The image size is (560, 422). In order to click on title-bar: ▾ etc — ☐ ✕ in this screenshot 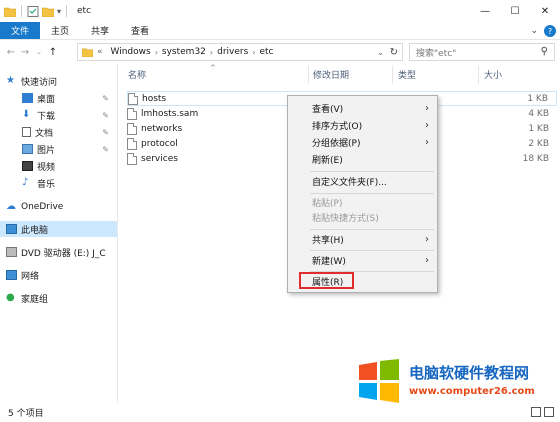, I will do `click(280, 11)`.